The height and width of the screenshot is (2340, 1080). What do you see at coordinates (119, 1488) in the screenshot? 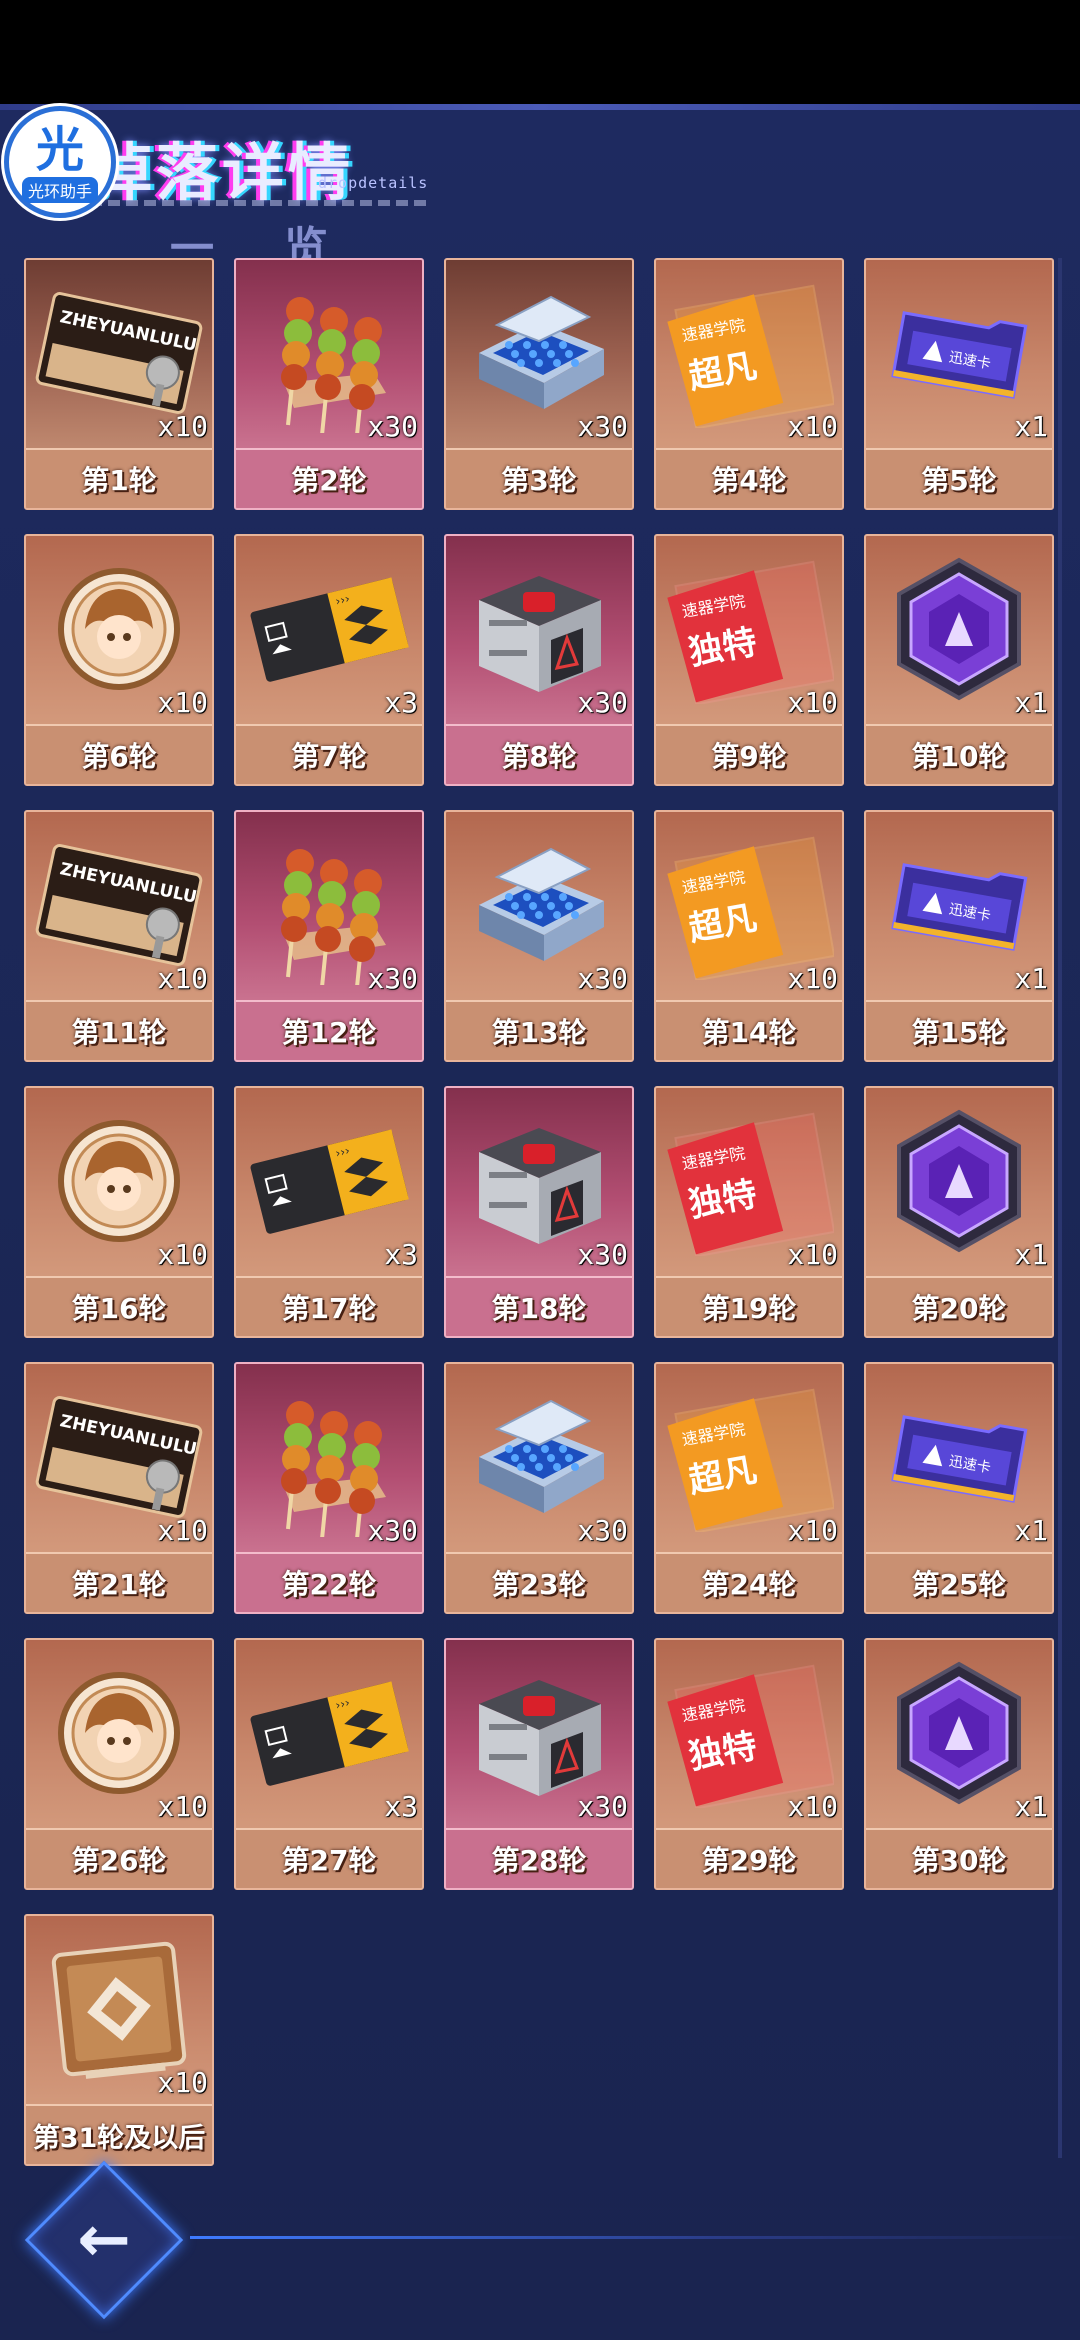
I see `drop-item-card: ZHEYUANLULU x10 第21轮` at bounding box center [119, 1488].